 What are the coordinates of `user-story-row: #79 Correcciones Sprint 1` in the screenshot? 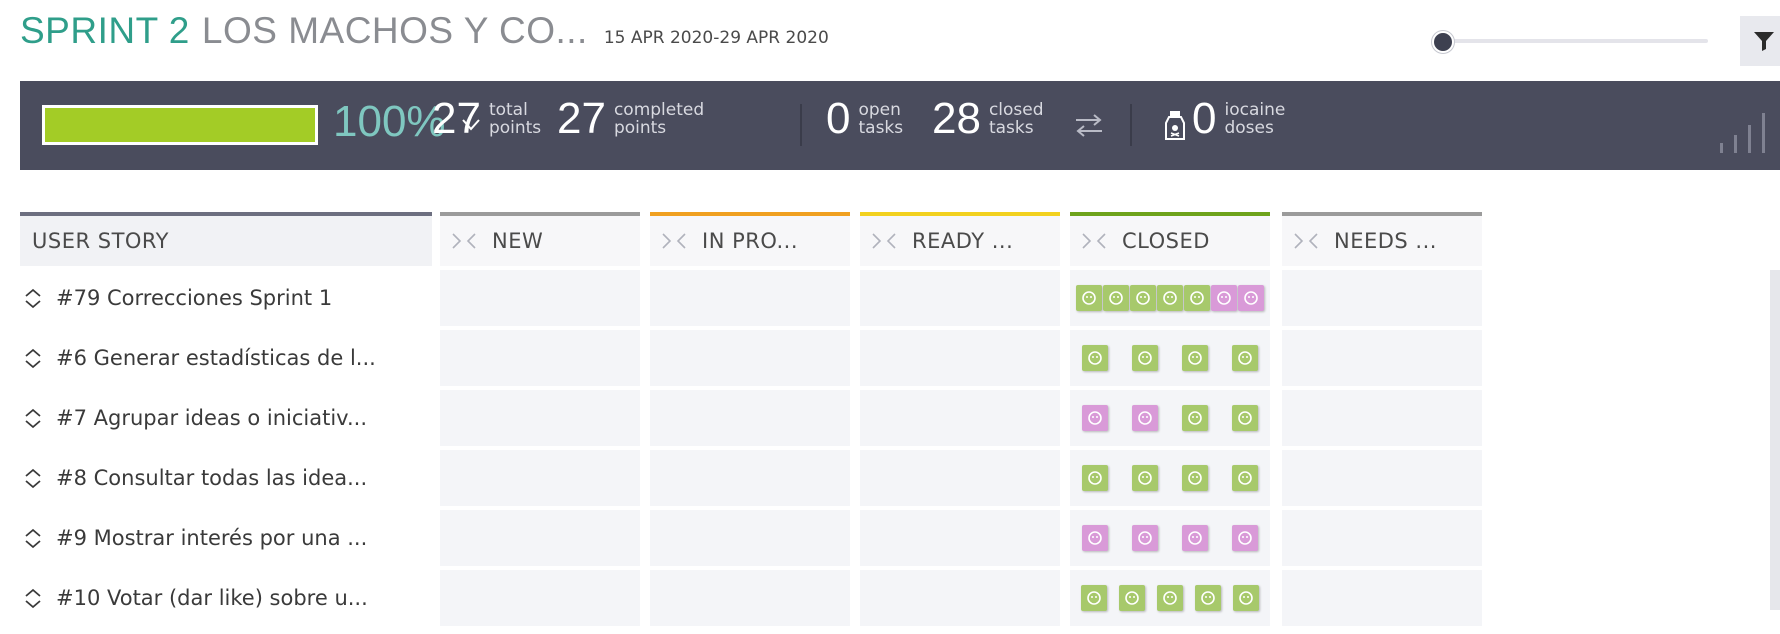 It's located at (226, 298).